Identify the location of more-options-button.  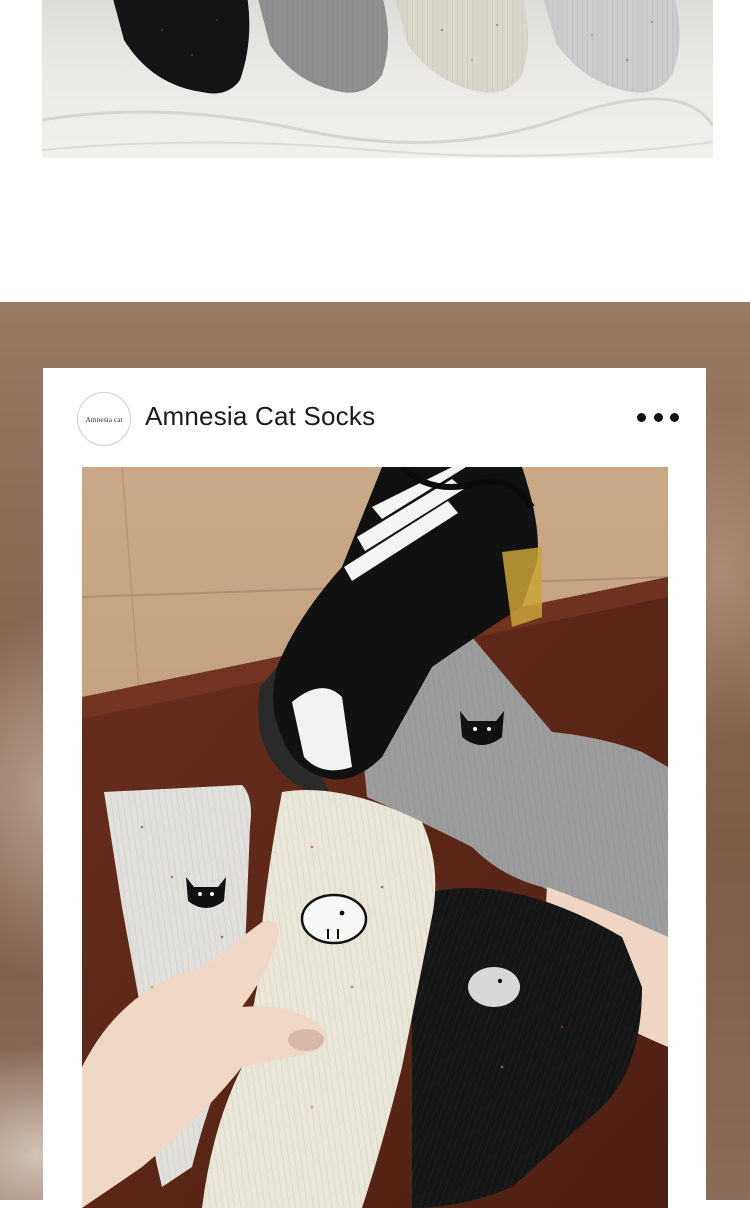
(658, 417).